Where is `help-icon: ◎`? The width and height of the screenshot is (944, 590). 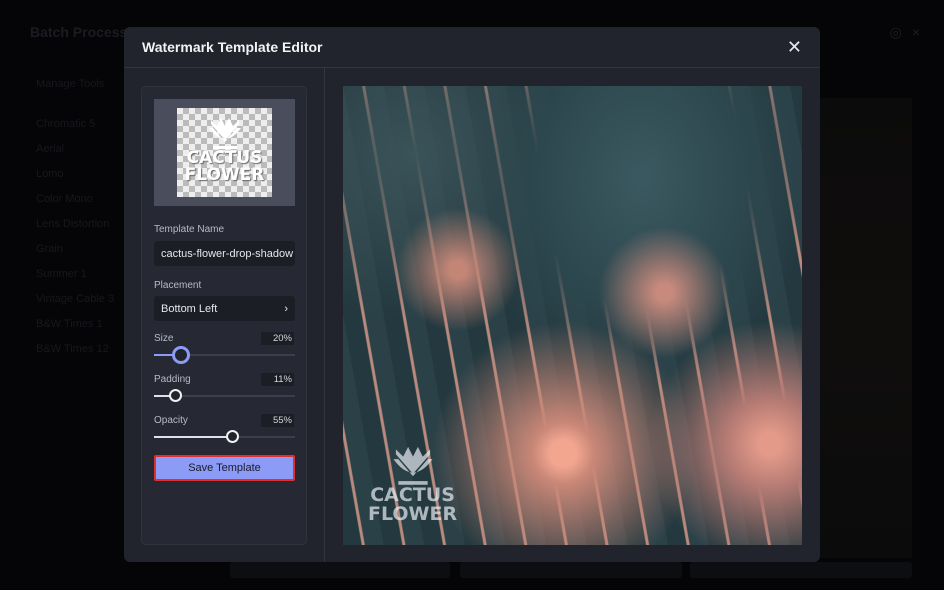 help-icon: ◎ is located at coordinates (895, 32).